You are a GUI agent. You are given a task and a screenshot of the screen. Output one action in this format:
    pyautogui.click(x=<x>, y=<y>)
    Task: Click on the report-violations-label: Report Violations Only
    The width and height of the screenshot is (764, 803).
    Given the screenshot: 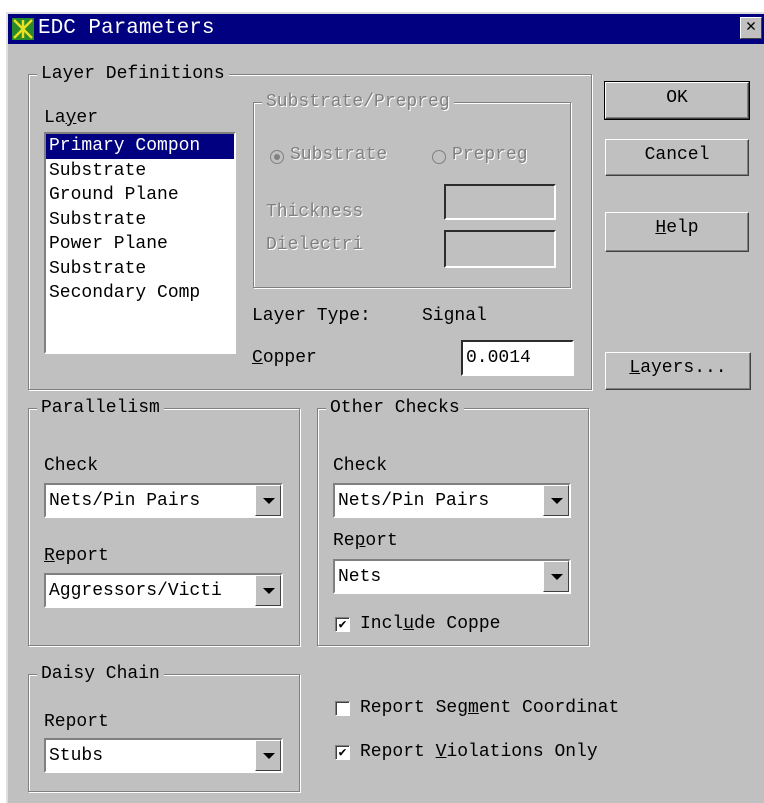 What is the action you would take?
    pyautogui.click(x=479, y=752)
    